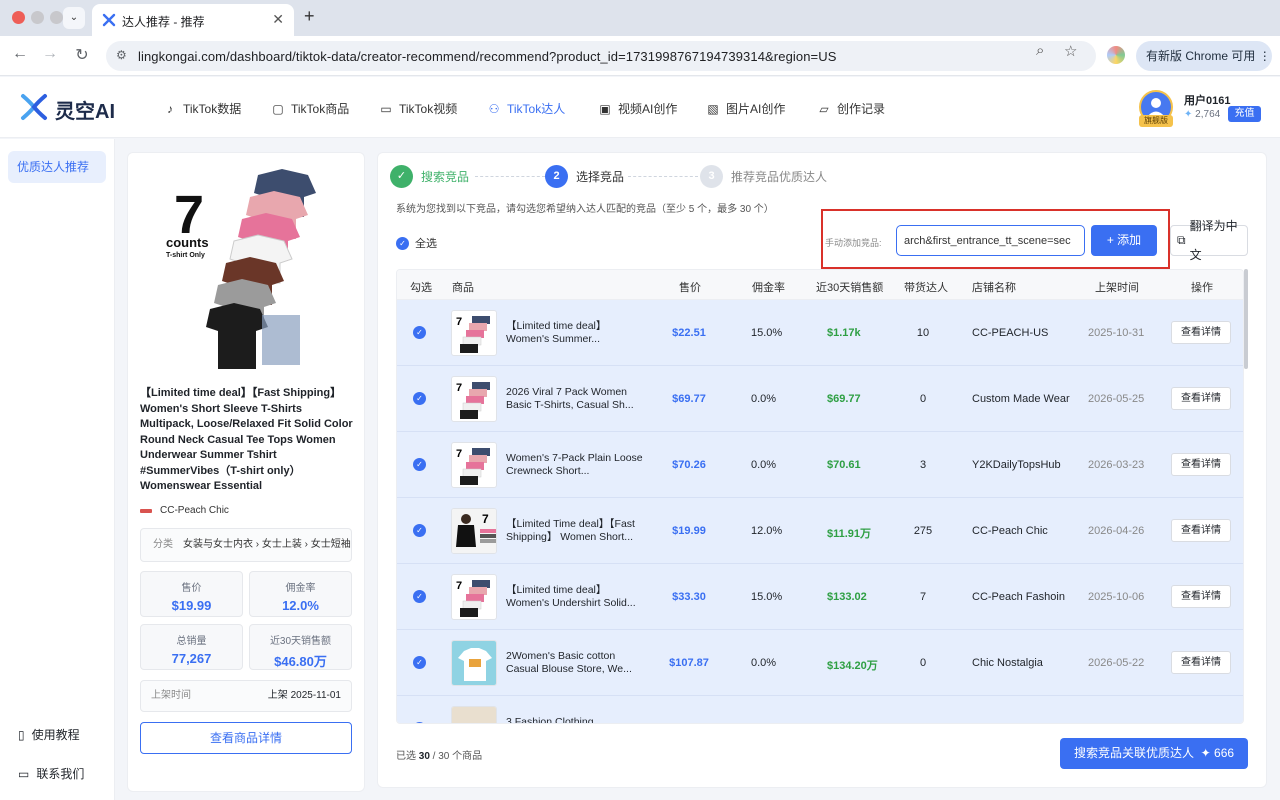 The height and width of the screenshot is (800, 1280). Describe the element at coordinates (1246, 319) in the screenshot. I see `table-scrollbar` at that location.